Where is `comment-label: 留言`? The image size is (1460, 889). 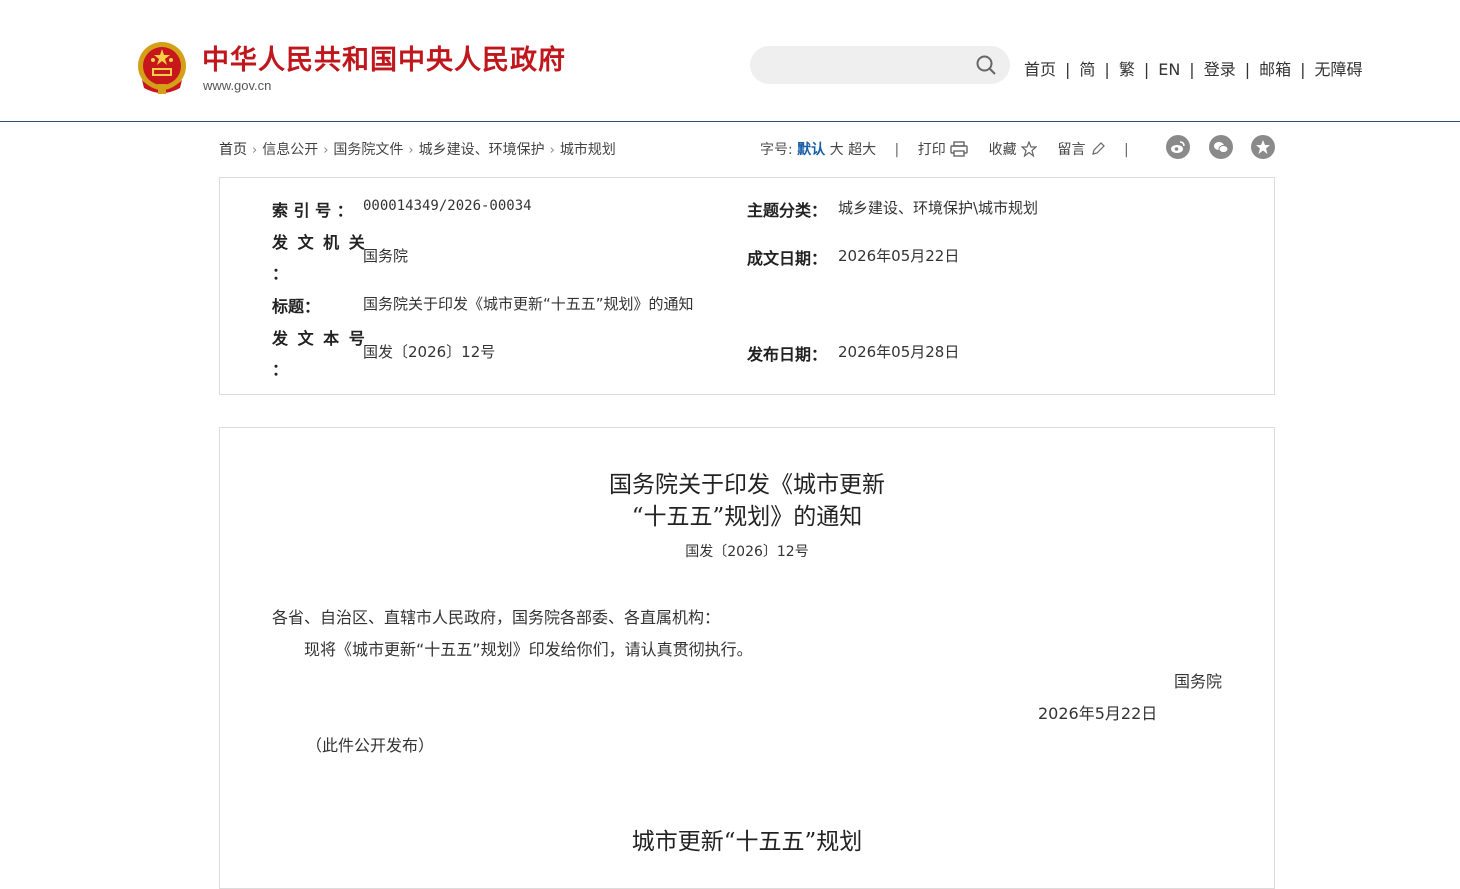
comment-label: 留言 is located at coordinates (1071, 150).